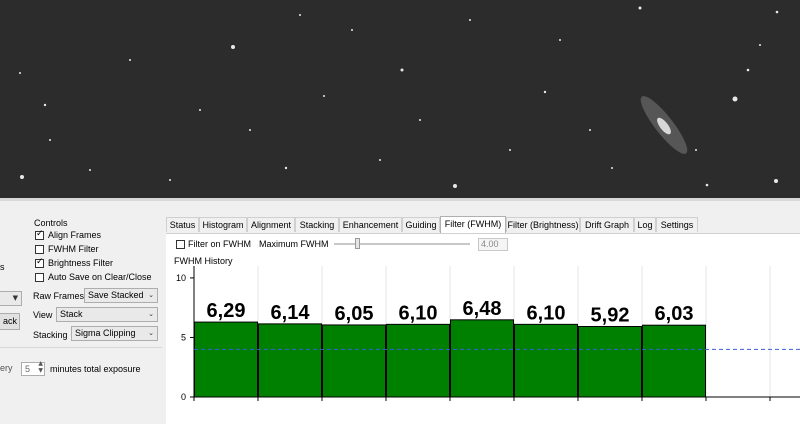 This screenshot has height=424, width=800. Describe the element at coordinates (6, 368) in the screenshot. I see `exposure-prefix: ery` at that location.